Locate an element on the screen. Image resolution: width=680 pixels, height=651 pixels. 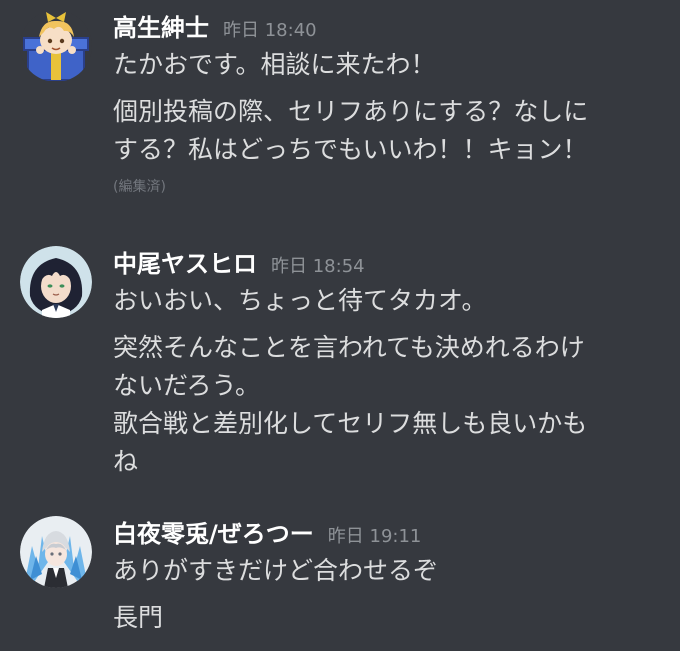
message-text: おいおい、ちょっと待てタカオ。 is located at coordinates (300, 300).